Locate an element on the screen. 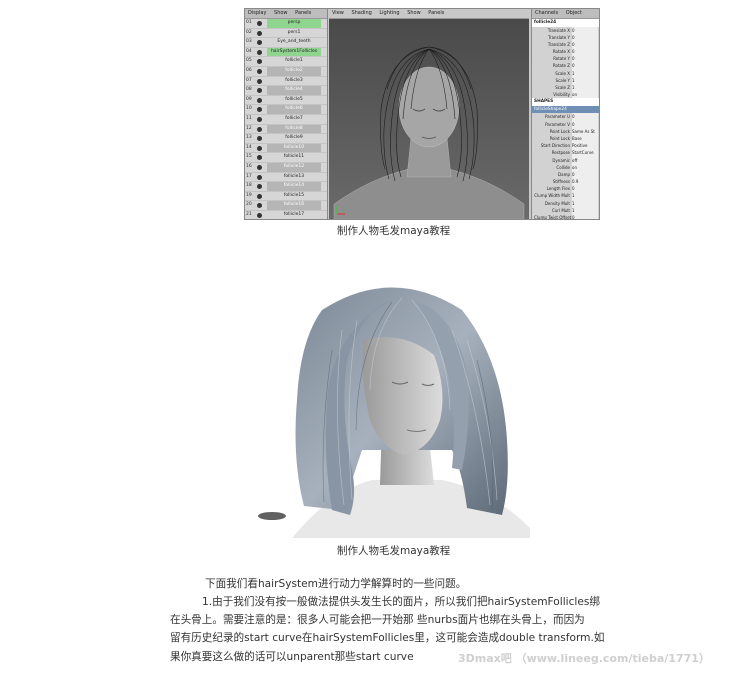 The width and height of the screenshot is (750, 677). channel-attribute-row: Restpose StartCurve is located at coordinates (565, 153).